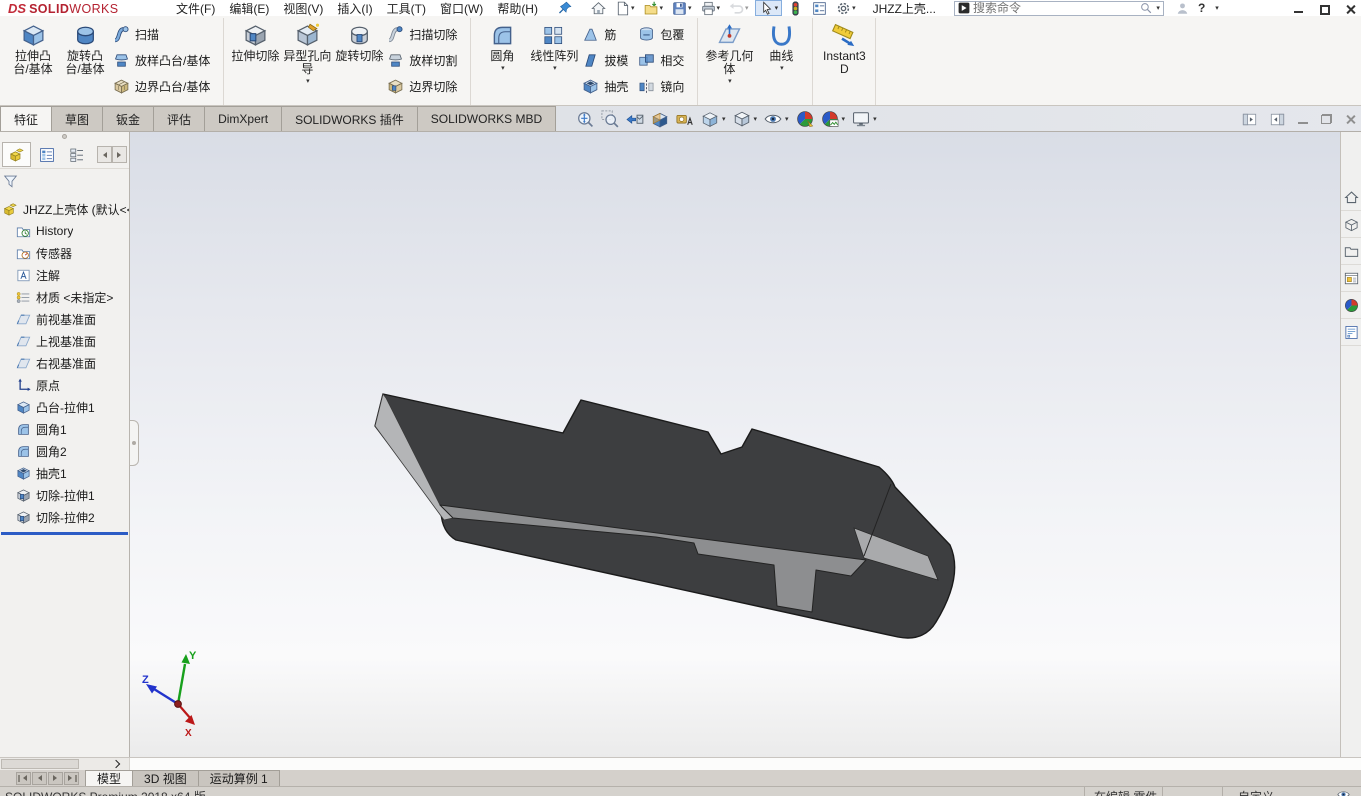 This screenshot has width=1361, height=796. I want to click on nav-last-button, so click(71, 778).